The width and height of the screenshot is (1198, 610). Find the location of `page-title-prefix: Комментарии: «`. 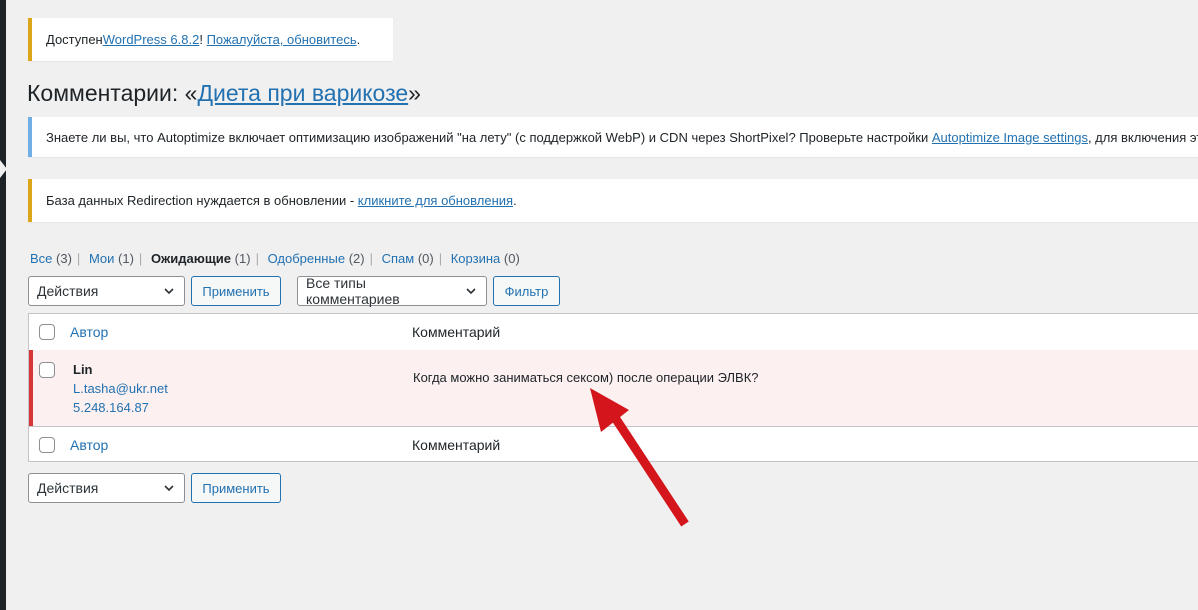

page-title-prefix: Комментарии: « is located at coordinates (112, 93).